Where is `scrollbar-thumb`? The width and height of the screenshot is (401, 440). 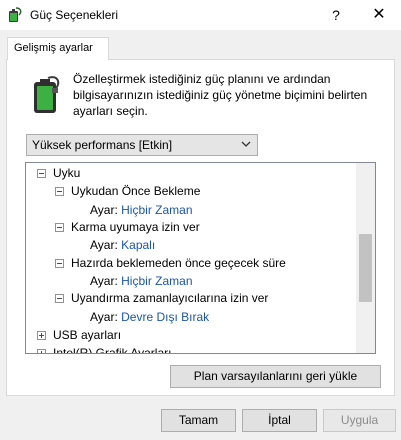
scrollbar-thumb is located at coordinates (365, 268).